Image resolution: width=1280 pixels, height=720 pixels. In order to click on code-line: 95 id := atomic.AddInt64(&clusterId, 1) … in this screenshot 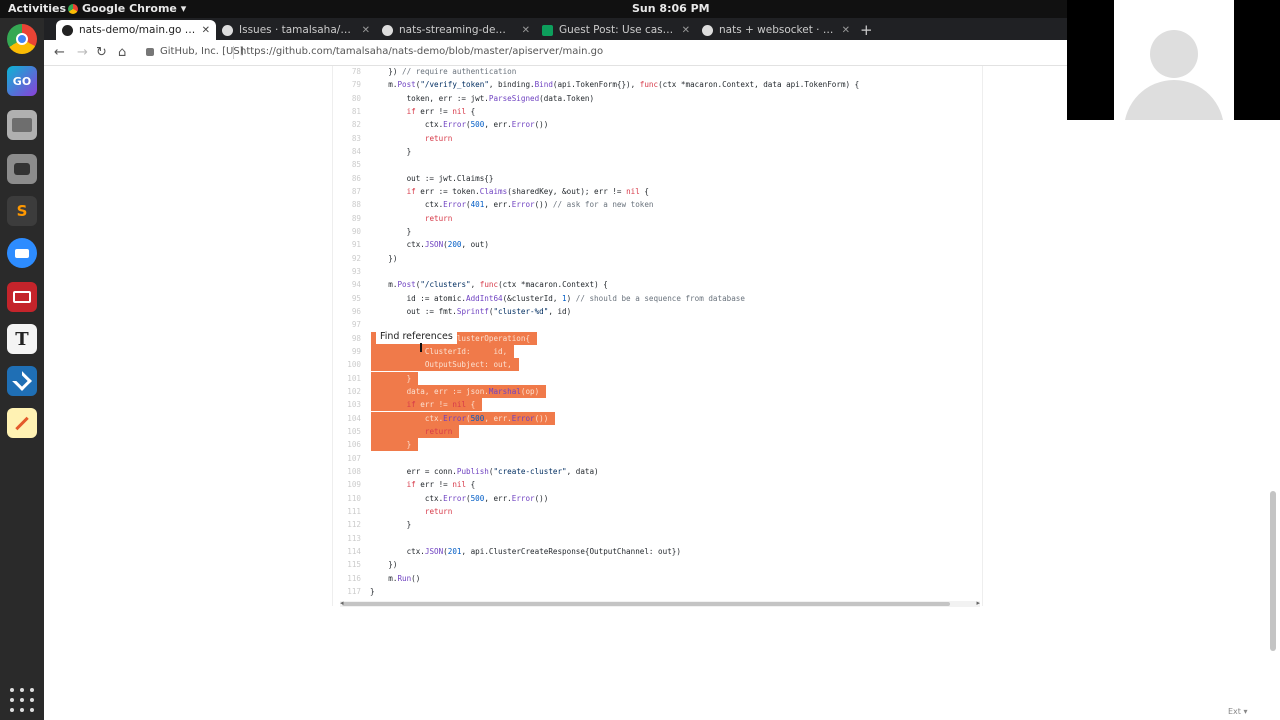, I will do `click(658, 298)`.